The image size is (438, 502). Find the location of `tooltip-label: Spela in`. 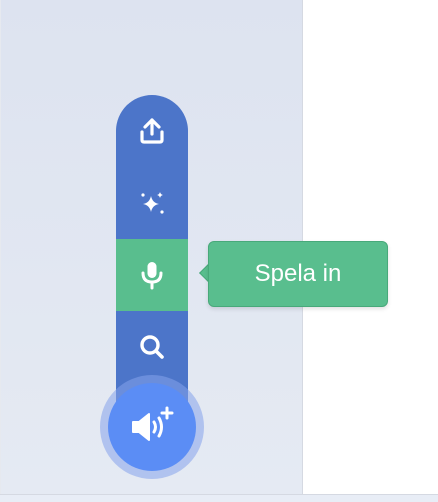

tooltip-label: Spela in is located at coordinates (298, 273).